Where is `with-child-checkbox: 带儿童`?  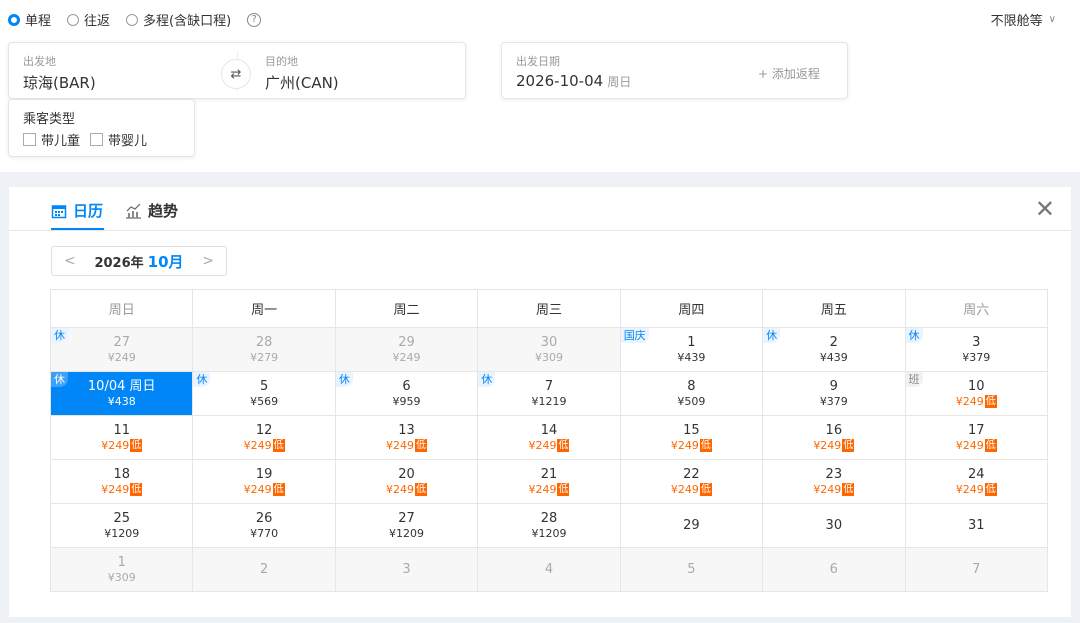 with-child-checkbox: 带儿童 is located at coordinates (51, 139).